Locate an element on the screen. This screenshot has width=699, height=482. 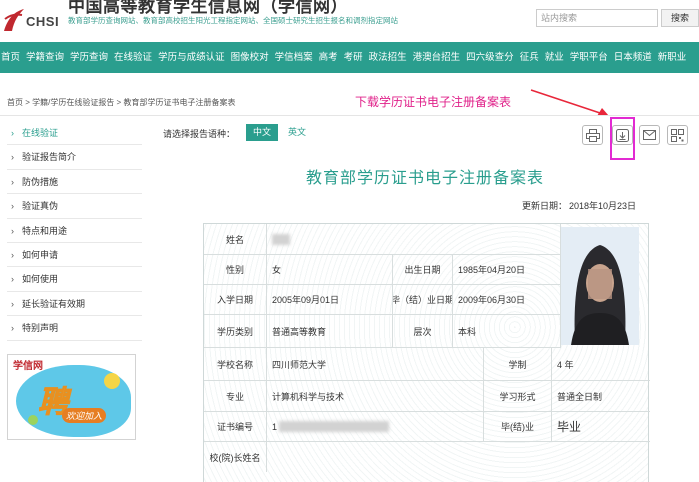
status-value: 毕业 is located at coordinates (569, 427).